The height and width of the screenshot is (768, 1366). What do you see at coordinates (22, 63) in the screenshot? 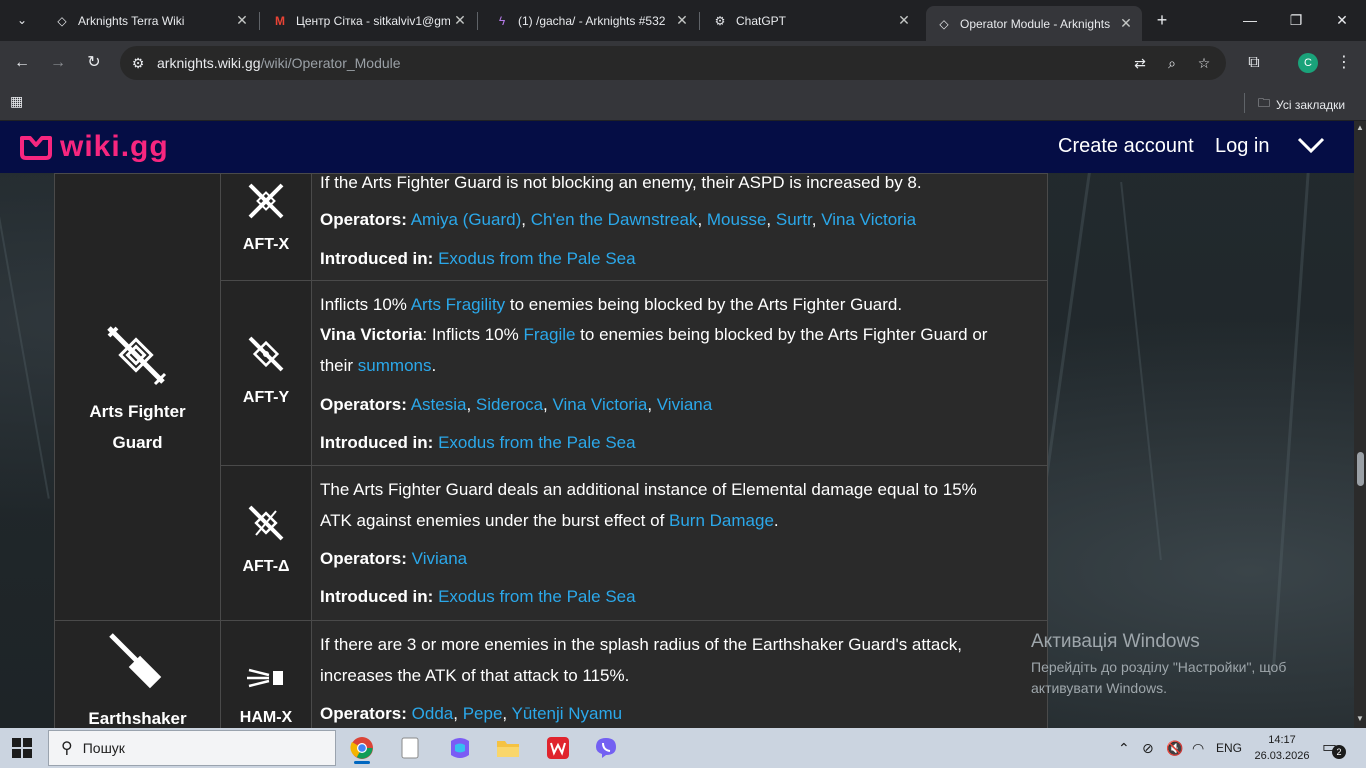
I see `back-arrow-icon: ←` at bounding box center [22, 63].